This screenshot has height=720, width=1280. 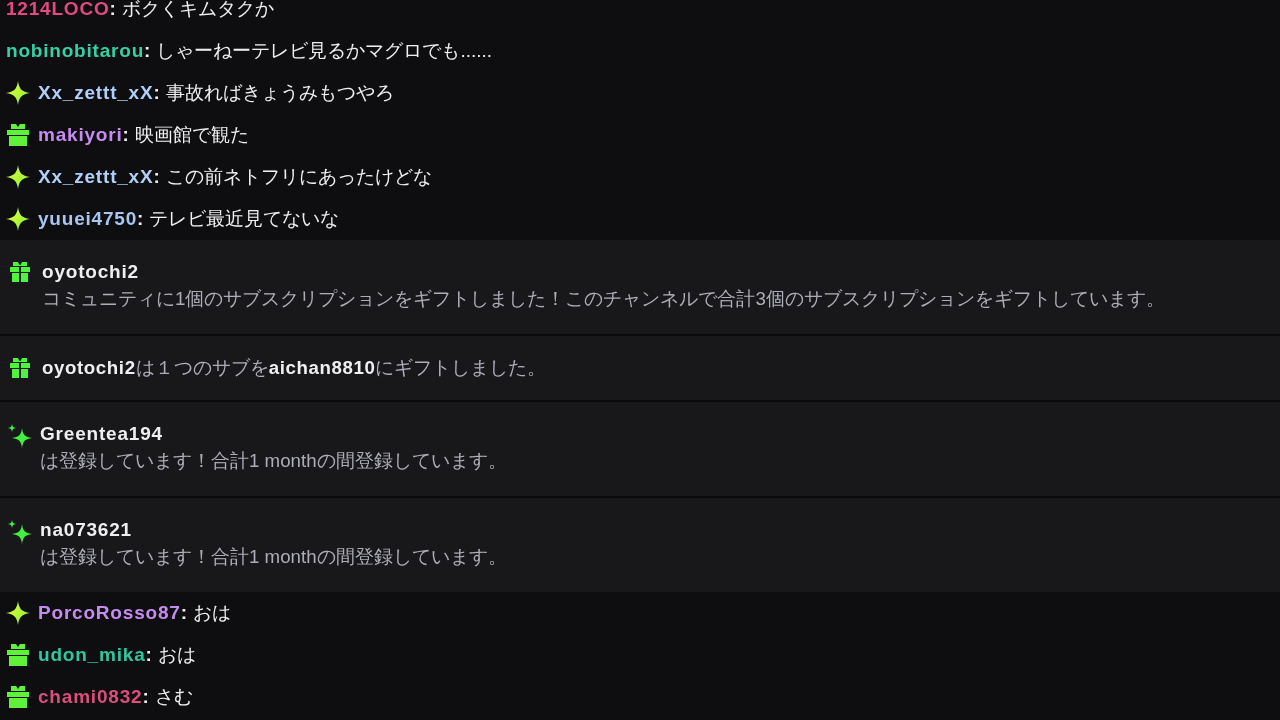 I want to click on username: Greentea194, so click(x=273, y=434).